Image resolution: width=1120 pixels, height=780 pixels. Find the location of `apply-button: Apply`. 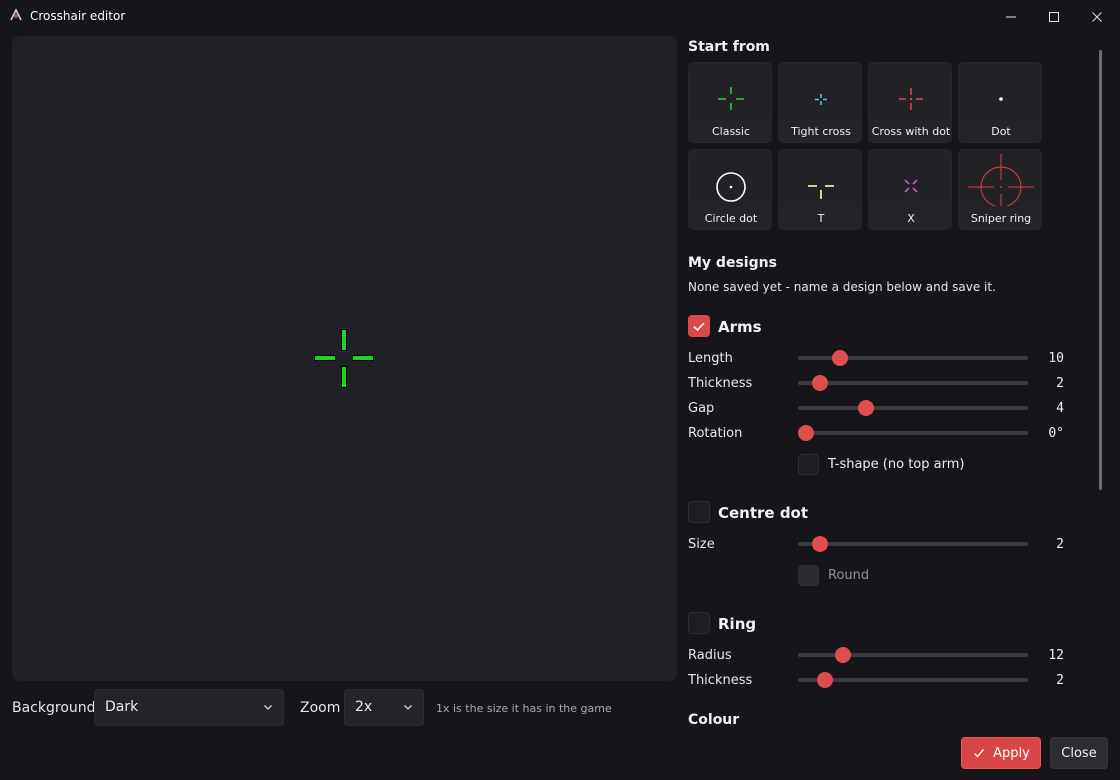

apply-button: Apply is located at coordinates (1001, 753).